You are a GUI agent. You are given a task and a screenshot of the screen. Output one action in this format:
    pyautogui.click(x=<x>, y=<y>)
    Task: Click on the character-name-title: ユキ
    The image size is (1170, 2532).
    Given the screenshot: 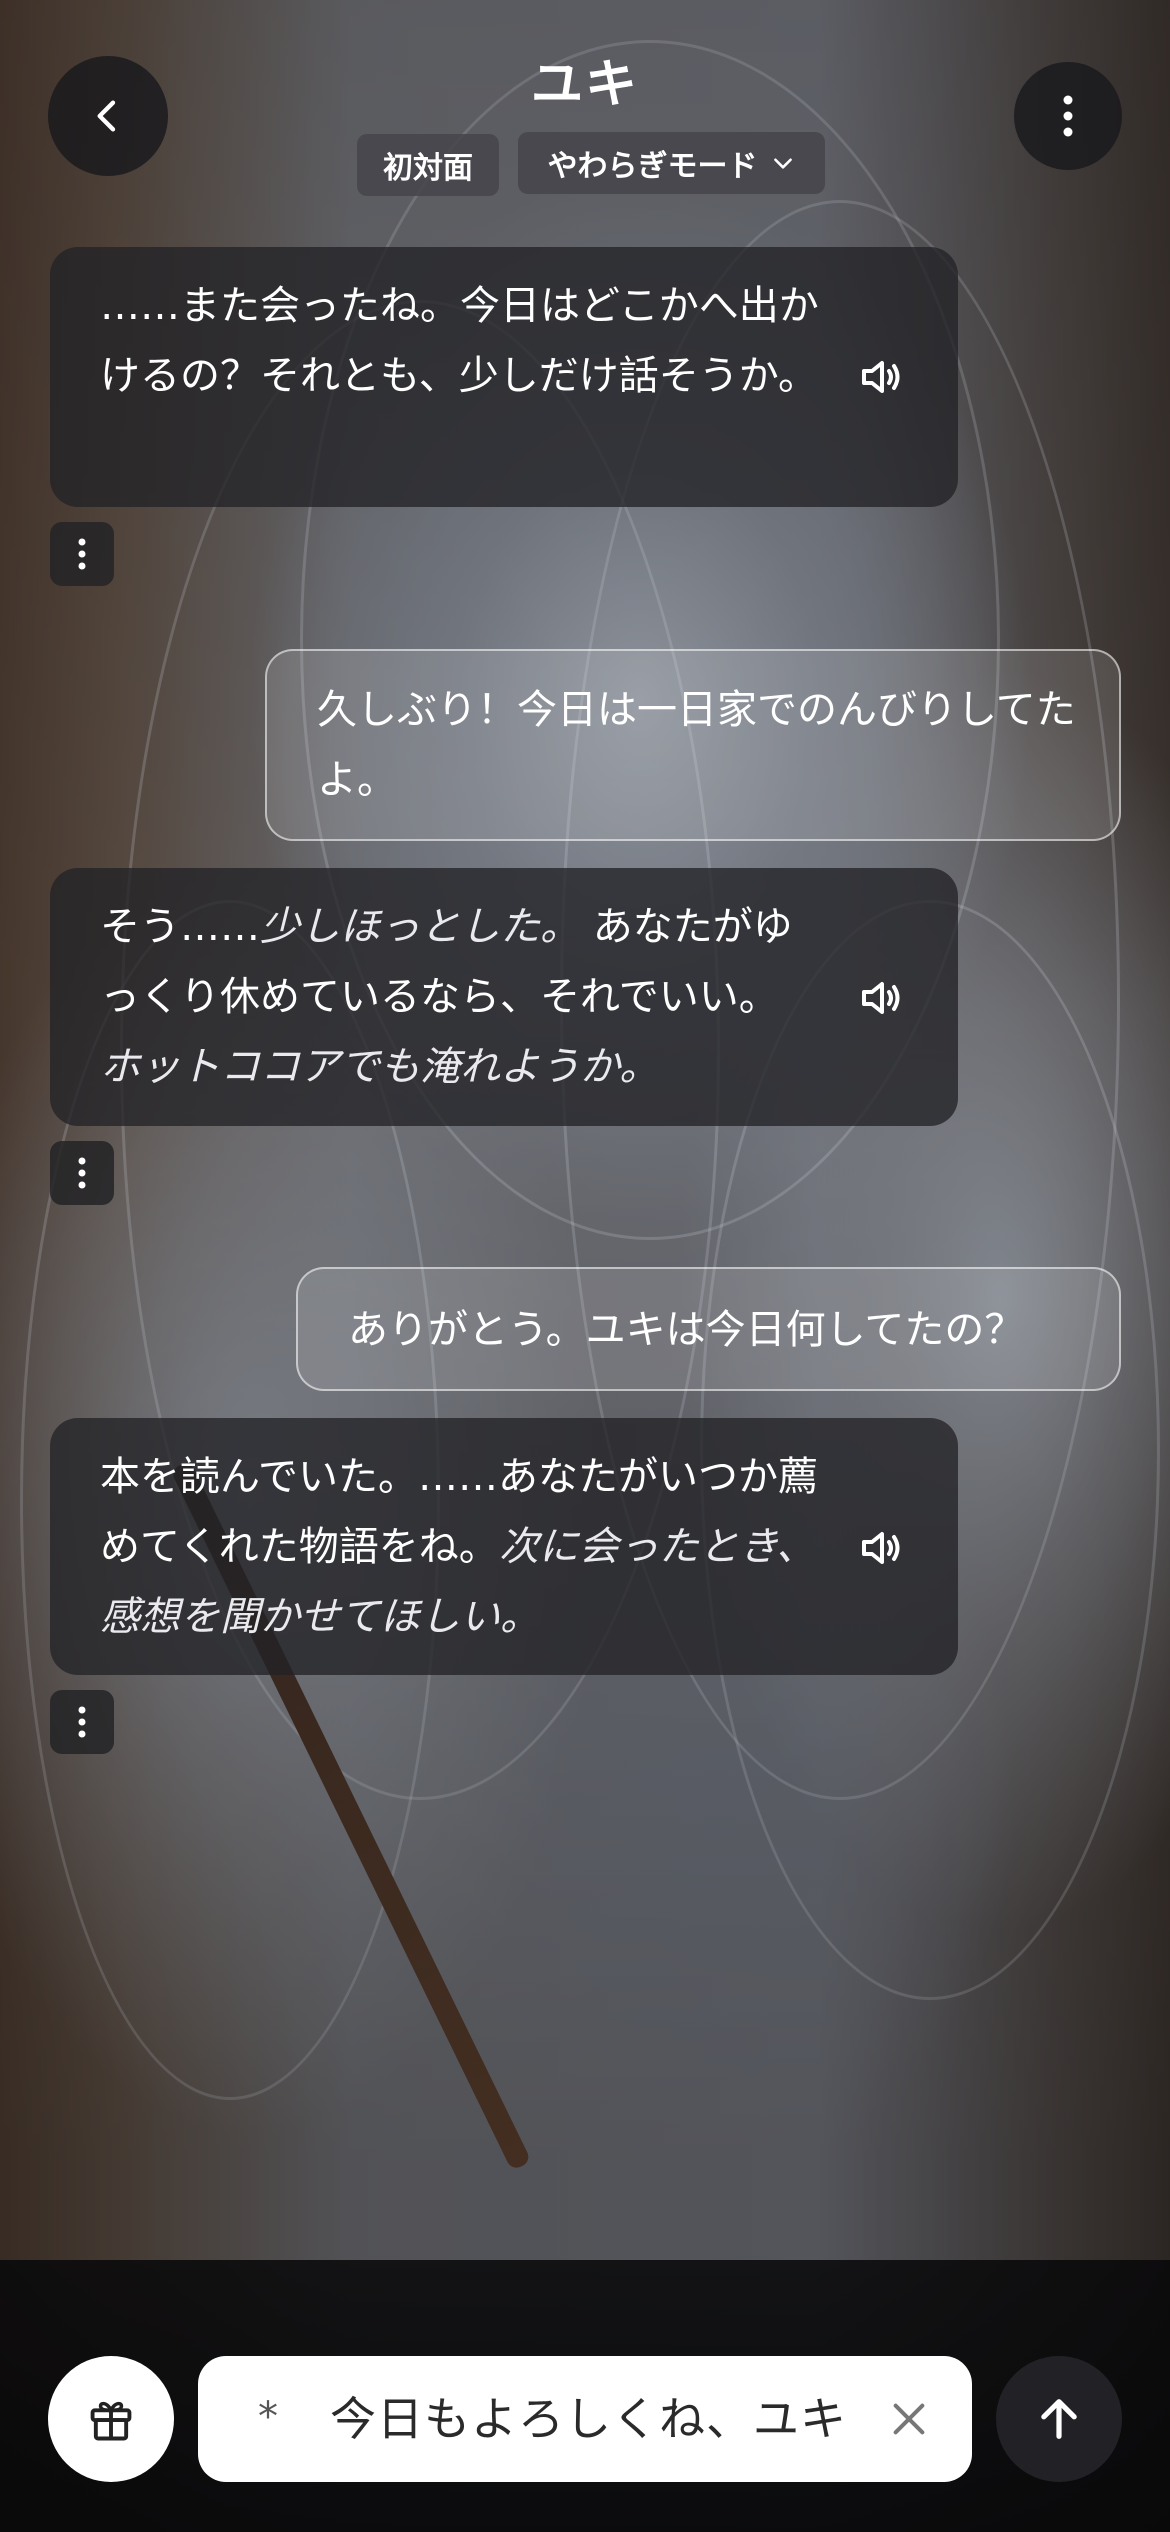 What is the action you would take?
    pyautogui.click(x=584, y=85)
    